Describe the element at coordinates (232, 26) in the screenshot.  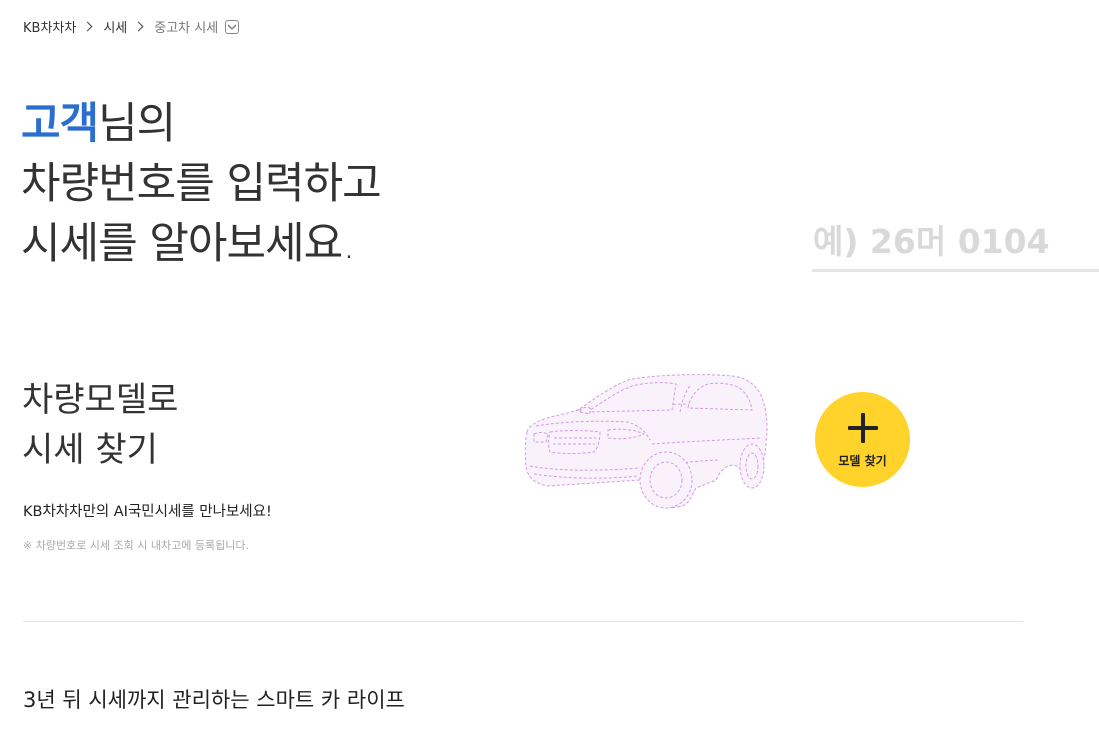
I see `chevron-down-icon` at that location.